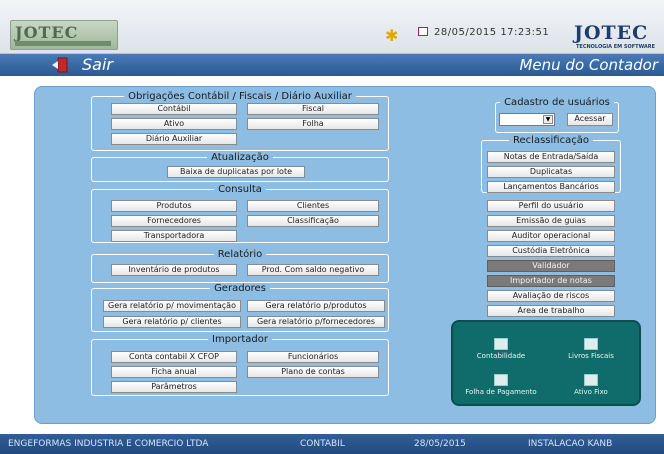 The height and width of the screenshot is (454, 664). What do you see at coordinates (313, 270) in the screenshot?
I see `button-saldo-negativo: Prod. Com saldo negativo` at bounding box center [313, 270].